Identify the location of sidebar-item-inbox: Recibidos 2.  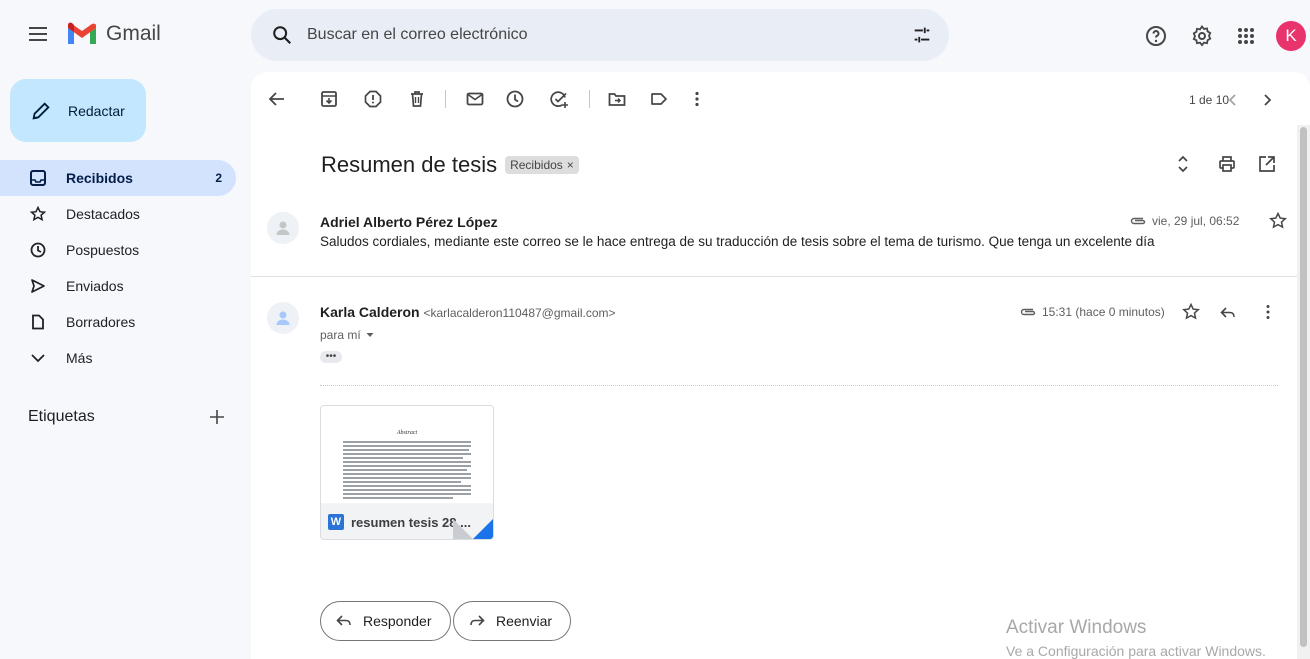
(118, 178).